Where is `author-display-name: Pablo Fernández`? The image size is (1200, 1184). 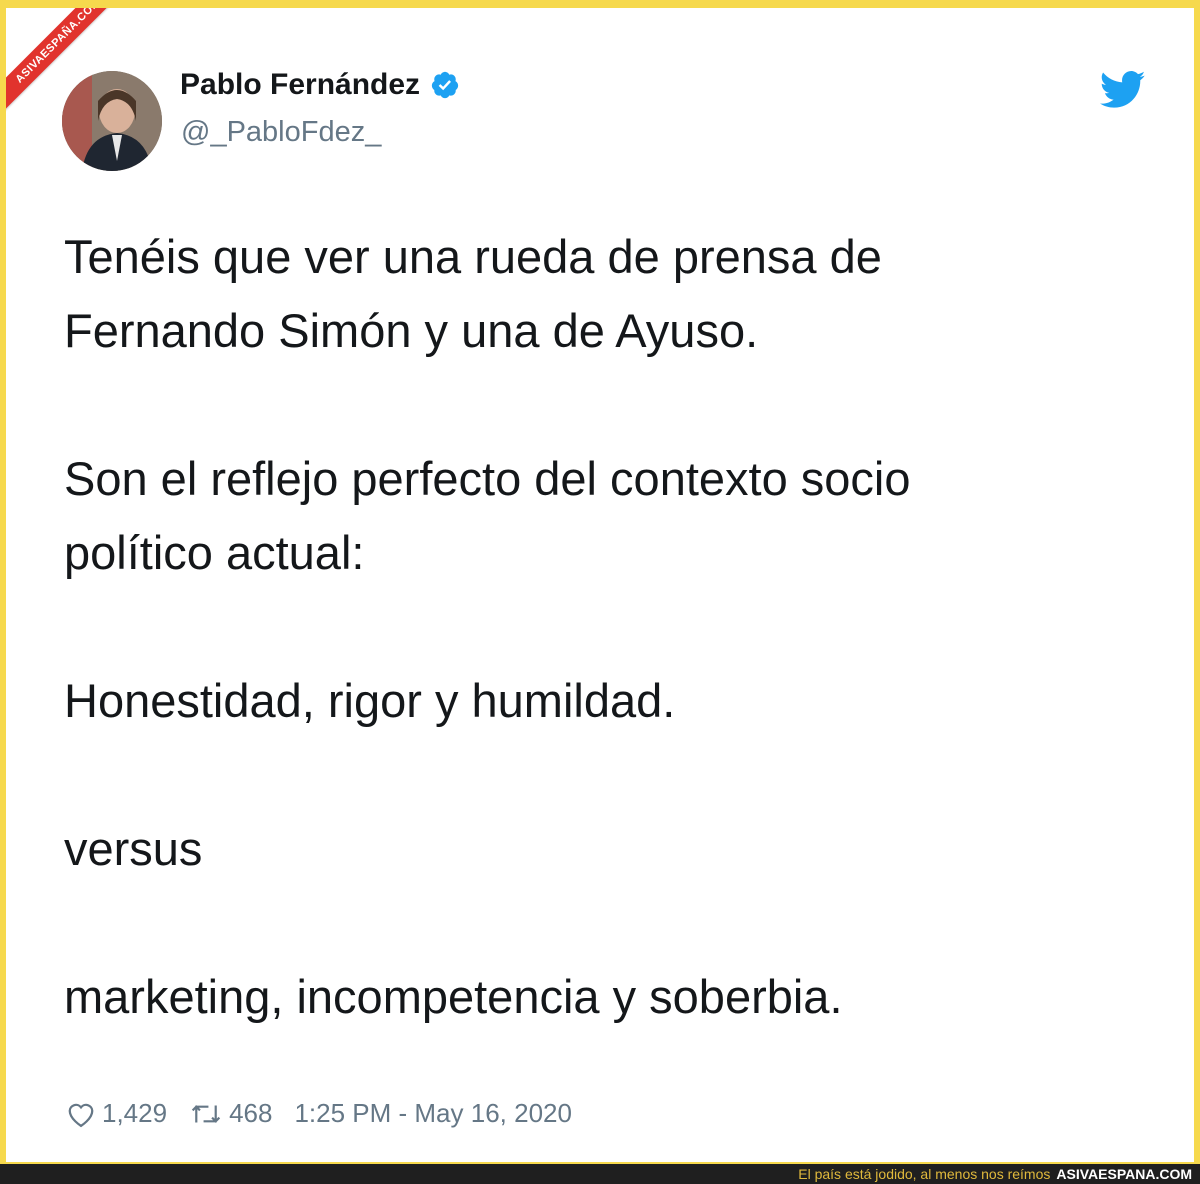 author-display-name: Pablo Fernández is located at coordinates (300, 85).